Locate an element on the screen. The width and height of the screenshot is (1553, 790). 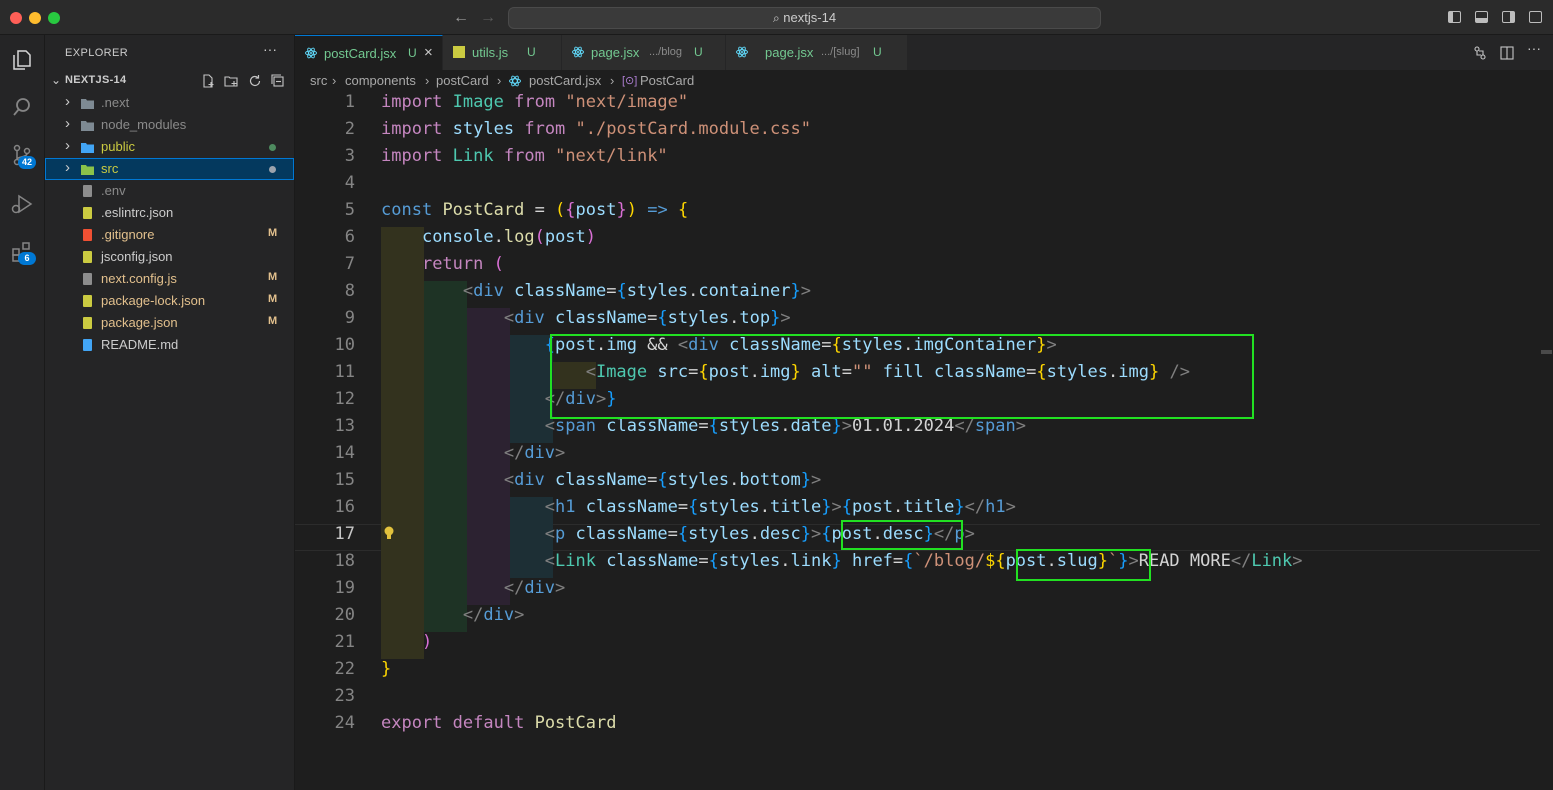
tree-file: package-lock.json M is located at coordinates (169, 301).